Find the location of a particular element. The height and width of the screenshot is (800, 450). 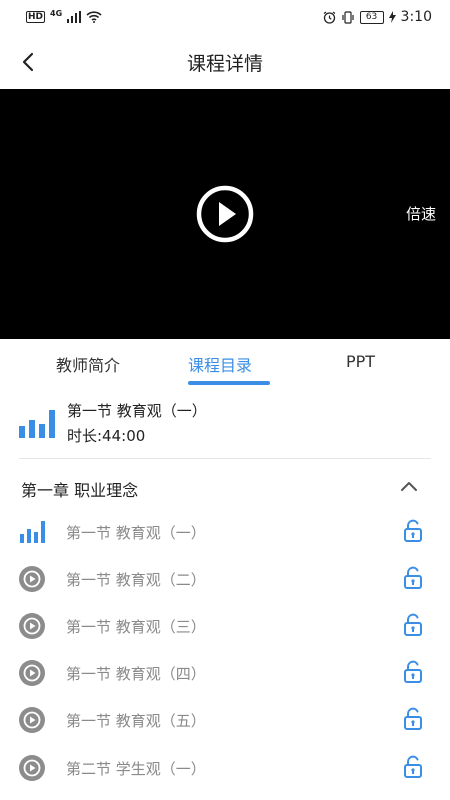

lesson-item: 第一节 教育观（一） is located at coordinates (225, 531).